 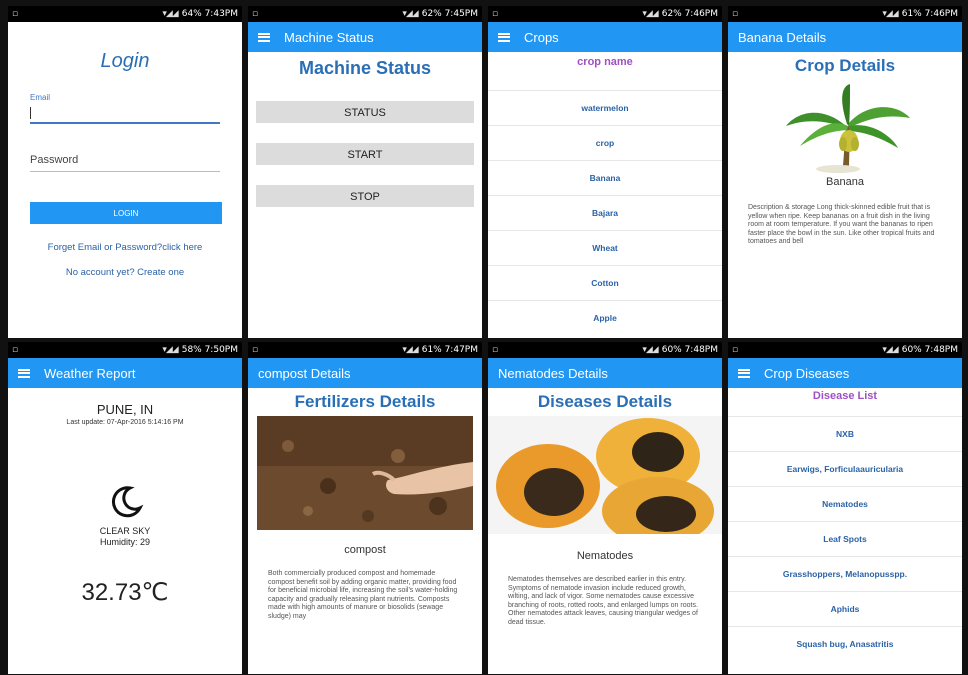 What do you see at coordinates (845, 14) in the screenshot?
I see `status-bar: ▫ ▾◢◢ 61% 7:46PM` at bounding box center [845, 14].